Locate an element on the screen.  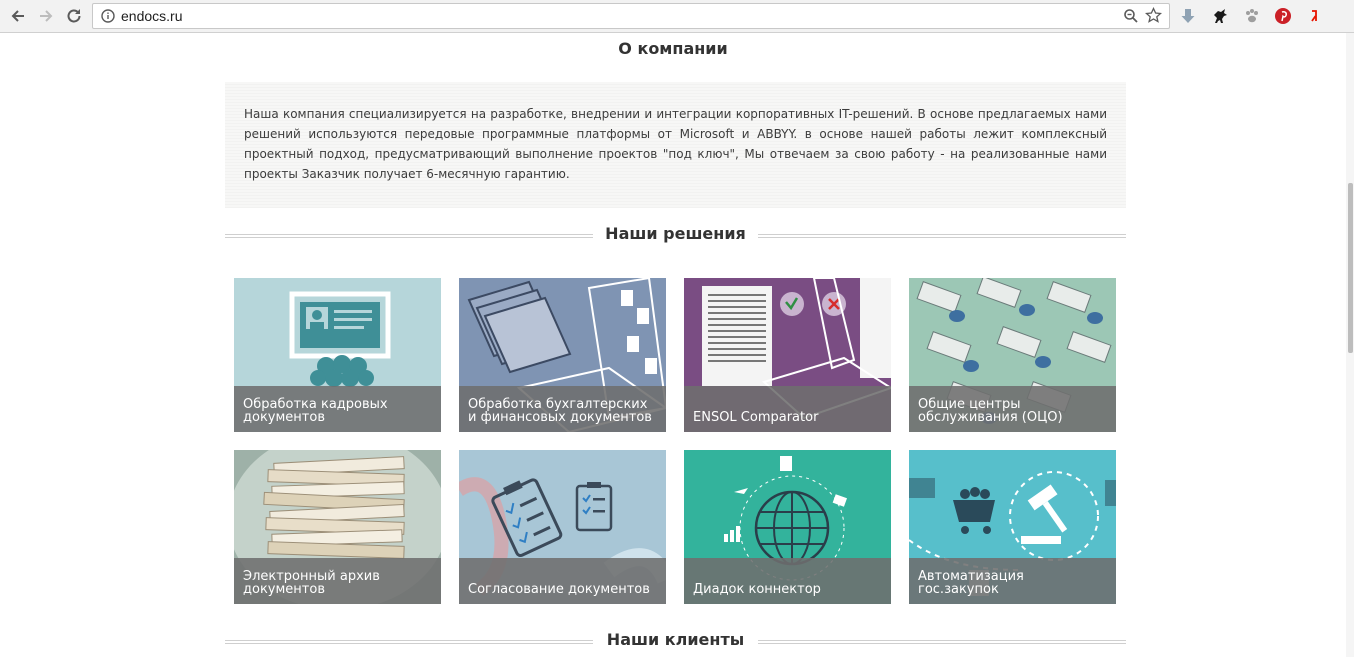
download-arrow-icon is located at coordinates (1188, 16).